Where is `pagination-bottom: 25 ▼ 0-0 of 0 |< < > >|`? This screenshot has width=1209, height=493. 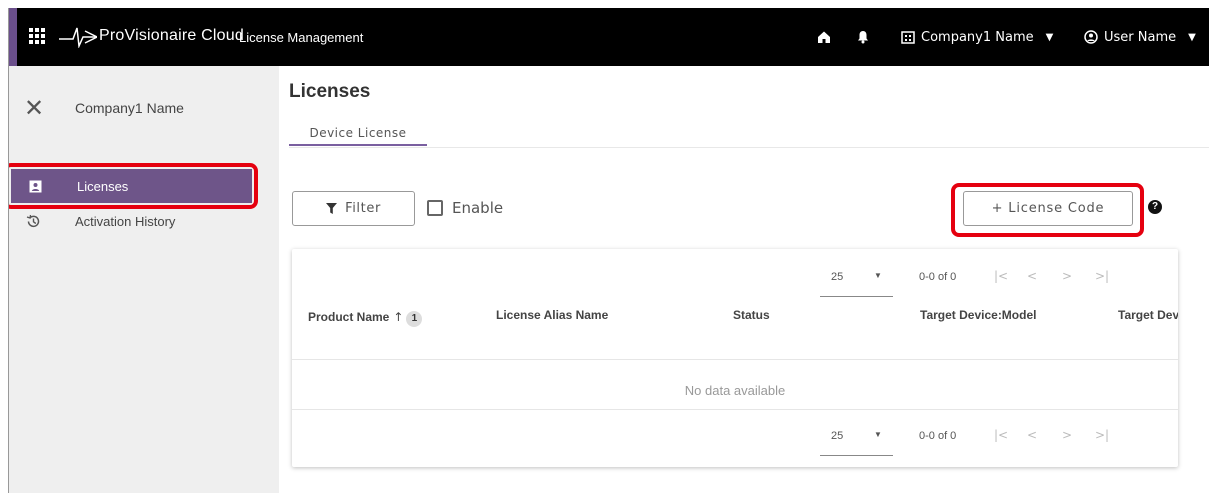 pagination-bottom: 25 ▼ 0-0 of 0 |< < > >| is located at coordinates (995, 441).